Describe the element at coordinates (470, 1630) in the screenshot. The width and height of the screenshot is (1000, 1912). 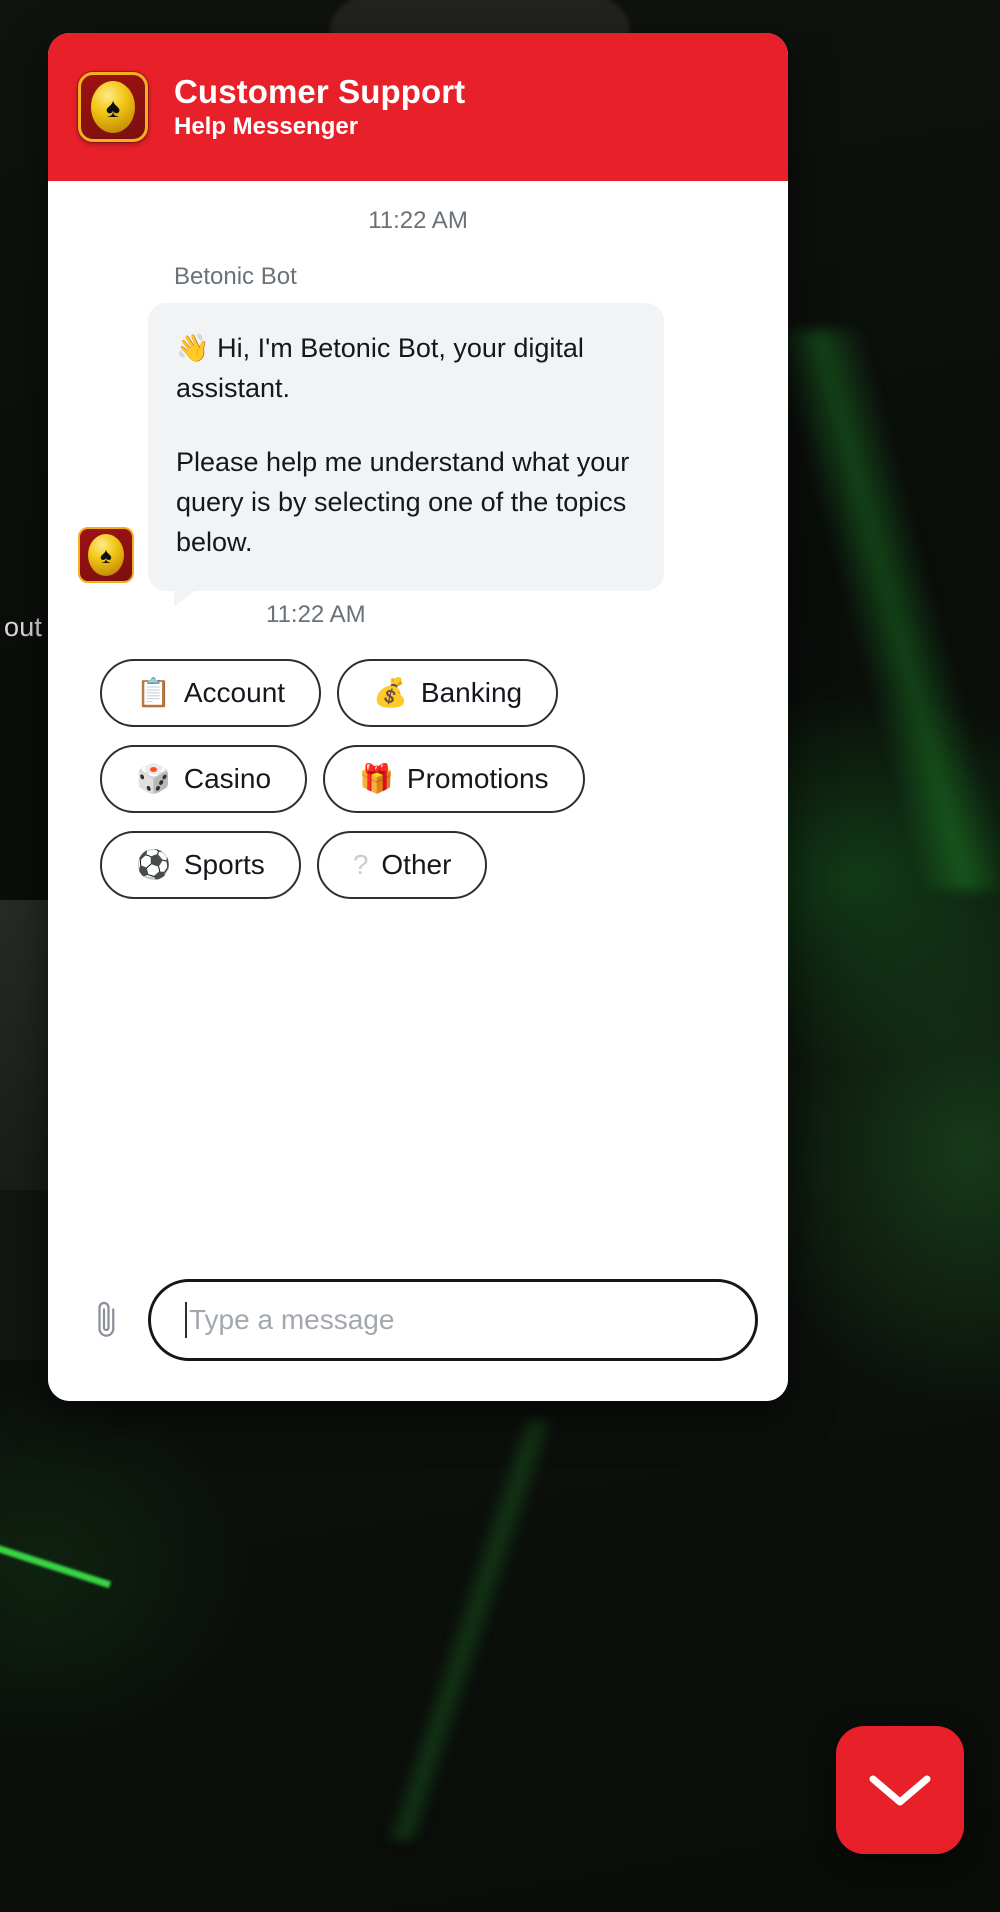
I see `background-neon-glow-bottom` at that location.